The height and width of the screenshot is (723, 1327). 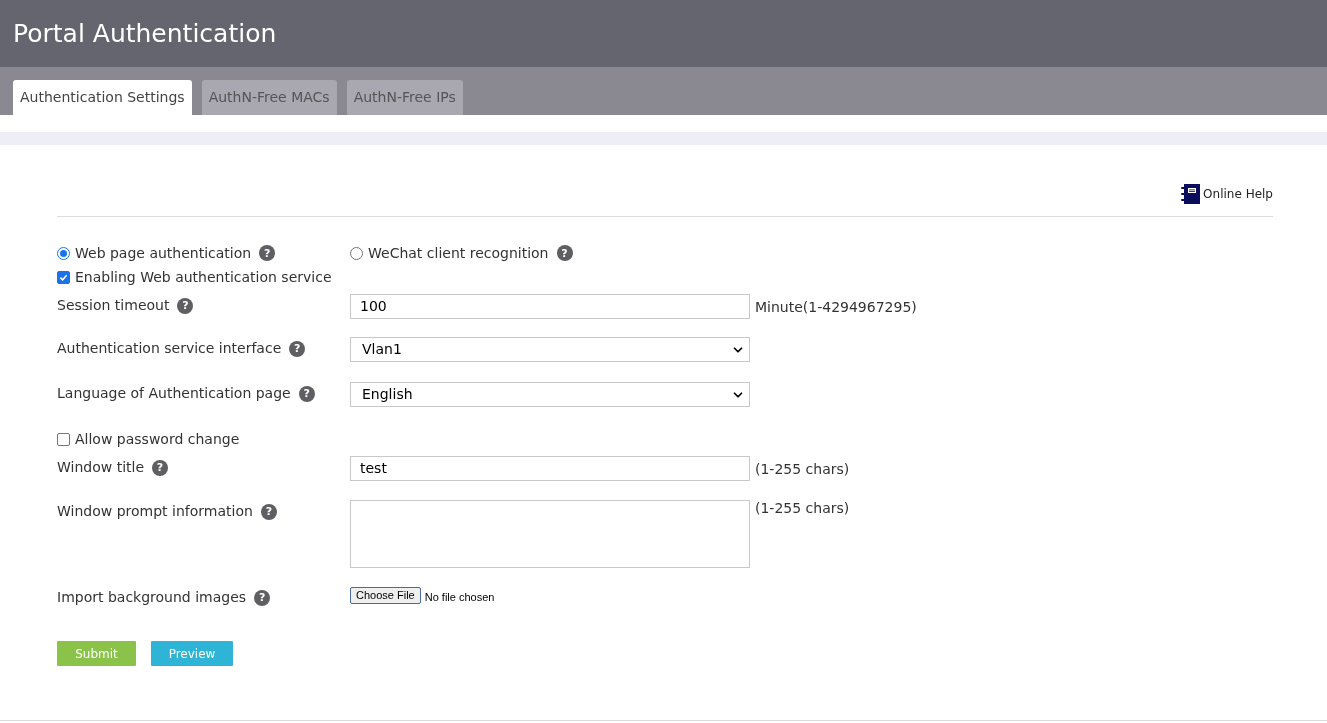 I want to click on tab: Authentication Settings, so click(x=102, y=97).